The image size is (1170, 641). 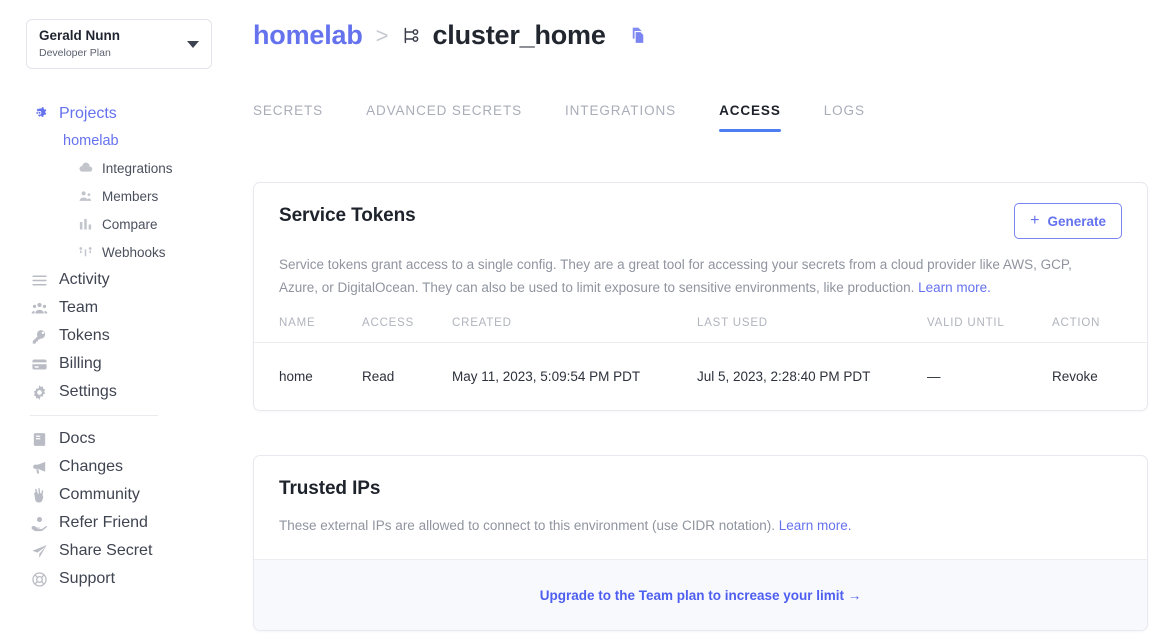 I want to click on sidebar-item-label: Integrations, so click(x=137, y=168).